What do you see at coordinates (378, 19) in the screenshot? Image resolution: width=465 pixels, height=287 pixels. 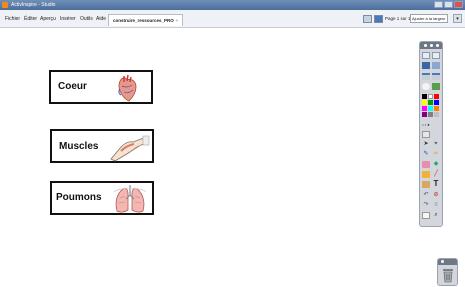 I see `screen-view-icon` at bounding box center [378, 19].